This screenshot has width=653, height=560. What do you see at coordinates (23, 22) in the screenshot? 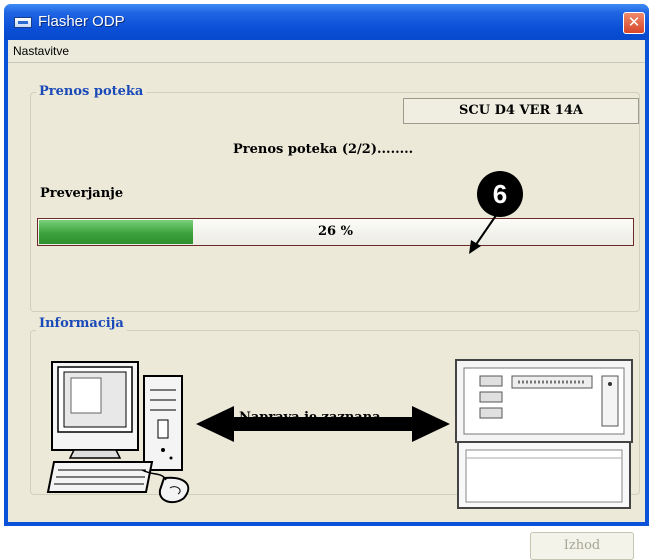
I see `app-icon` at bounding box center [23, 22].